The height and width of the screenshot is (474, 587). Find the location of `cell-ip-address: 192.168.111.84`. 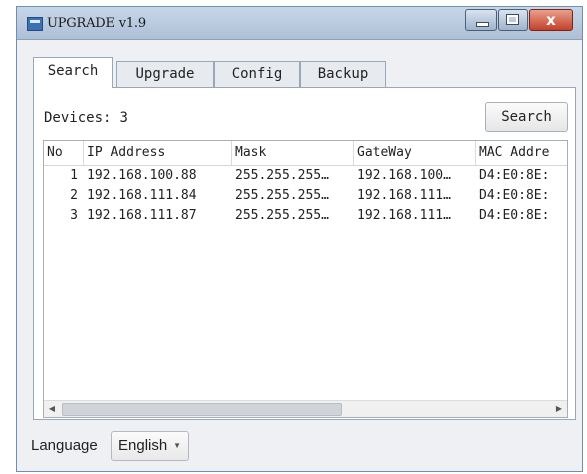

cell-ip-address: 192.168.111.84 is located at coordinates (142, 195).